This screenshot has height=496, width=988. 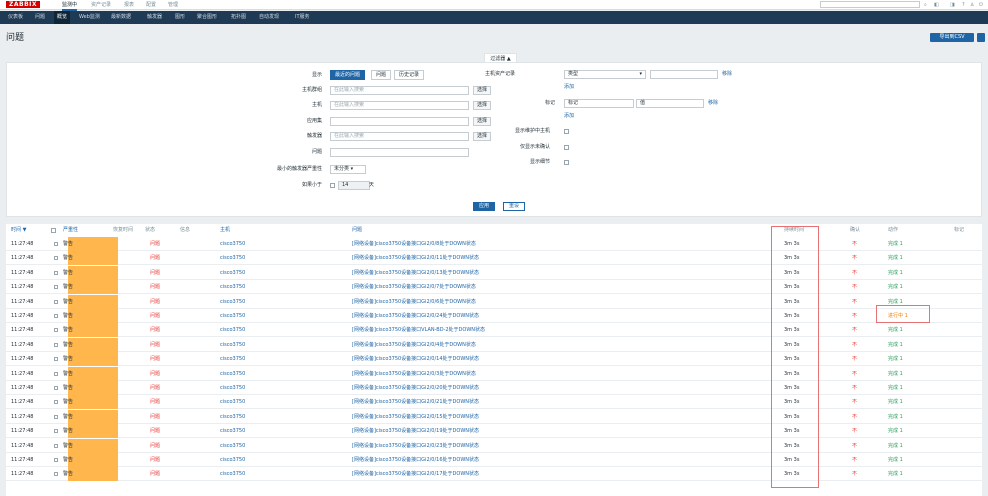 I want to click on host-groups-input: 在此输入搜索, so click(x=399, y=90).